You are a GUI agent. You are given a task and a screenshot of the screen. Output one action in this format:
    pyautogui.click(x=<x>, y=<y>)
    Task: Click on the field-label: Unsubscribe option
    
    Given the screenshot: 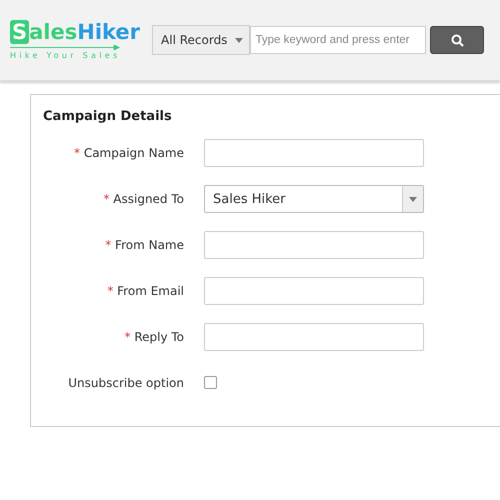 What is the action you would take?
    pyautogui.click(x=125, y=383)
    